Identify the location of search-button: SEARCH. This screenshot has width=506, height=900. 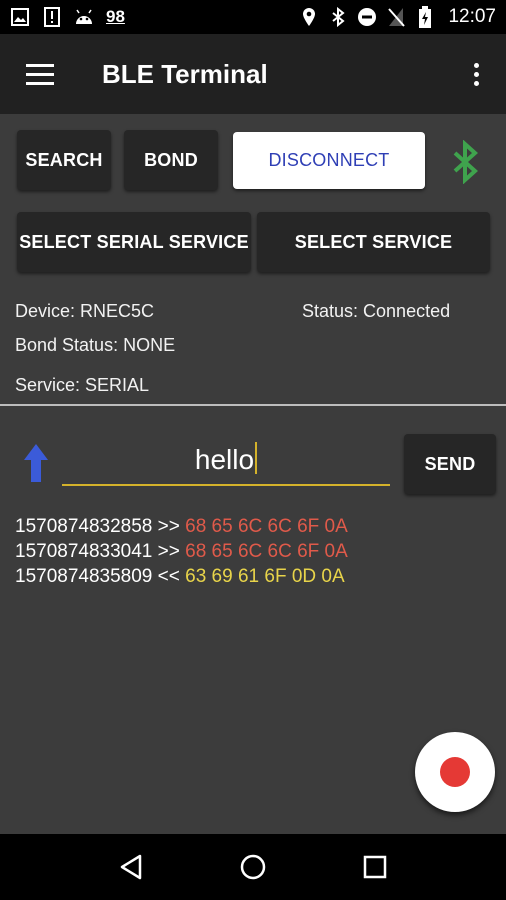
(64, 160).